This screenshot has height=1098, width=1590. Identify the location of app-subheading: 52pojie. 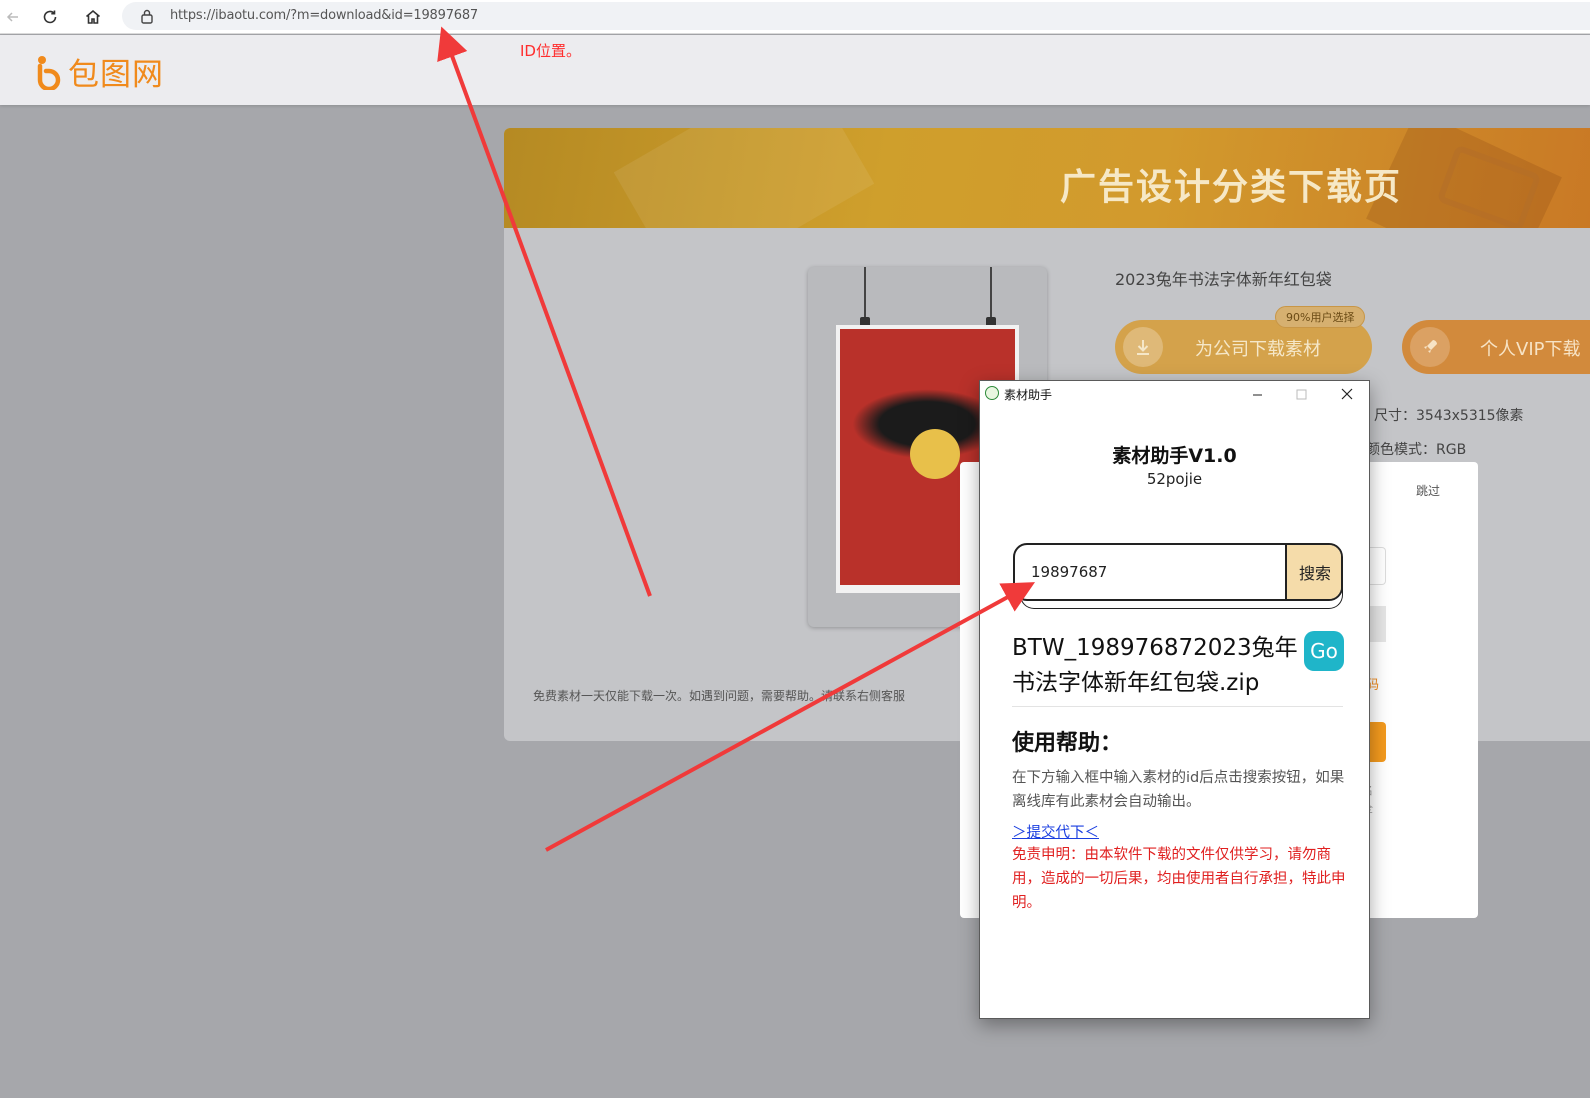
(1174, 479).